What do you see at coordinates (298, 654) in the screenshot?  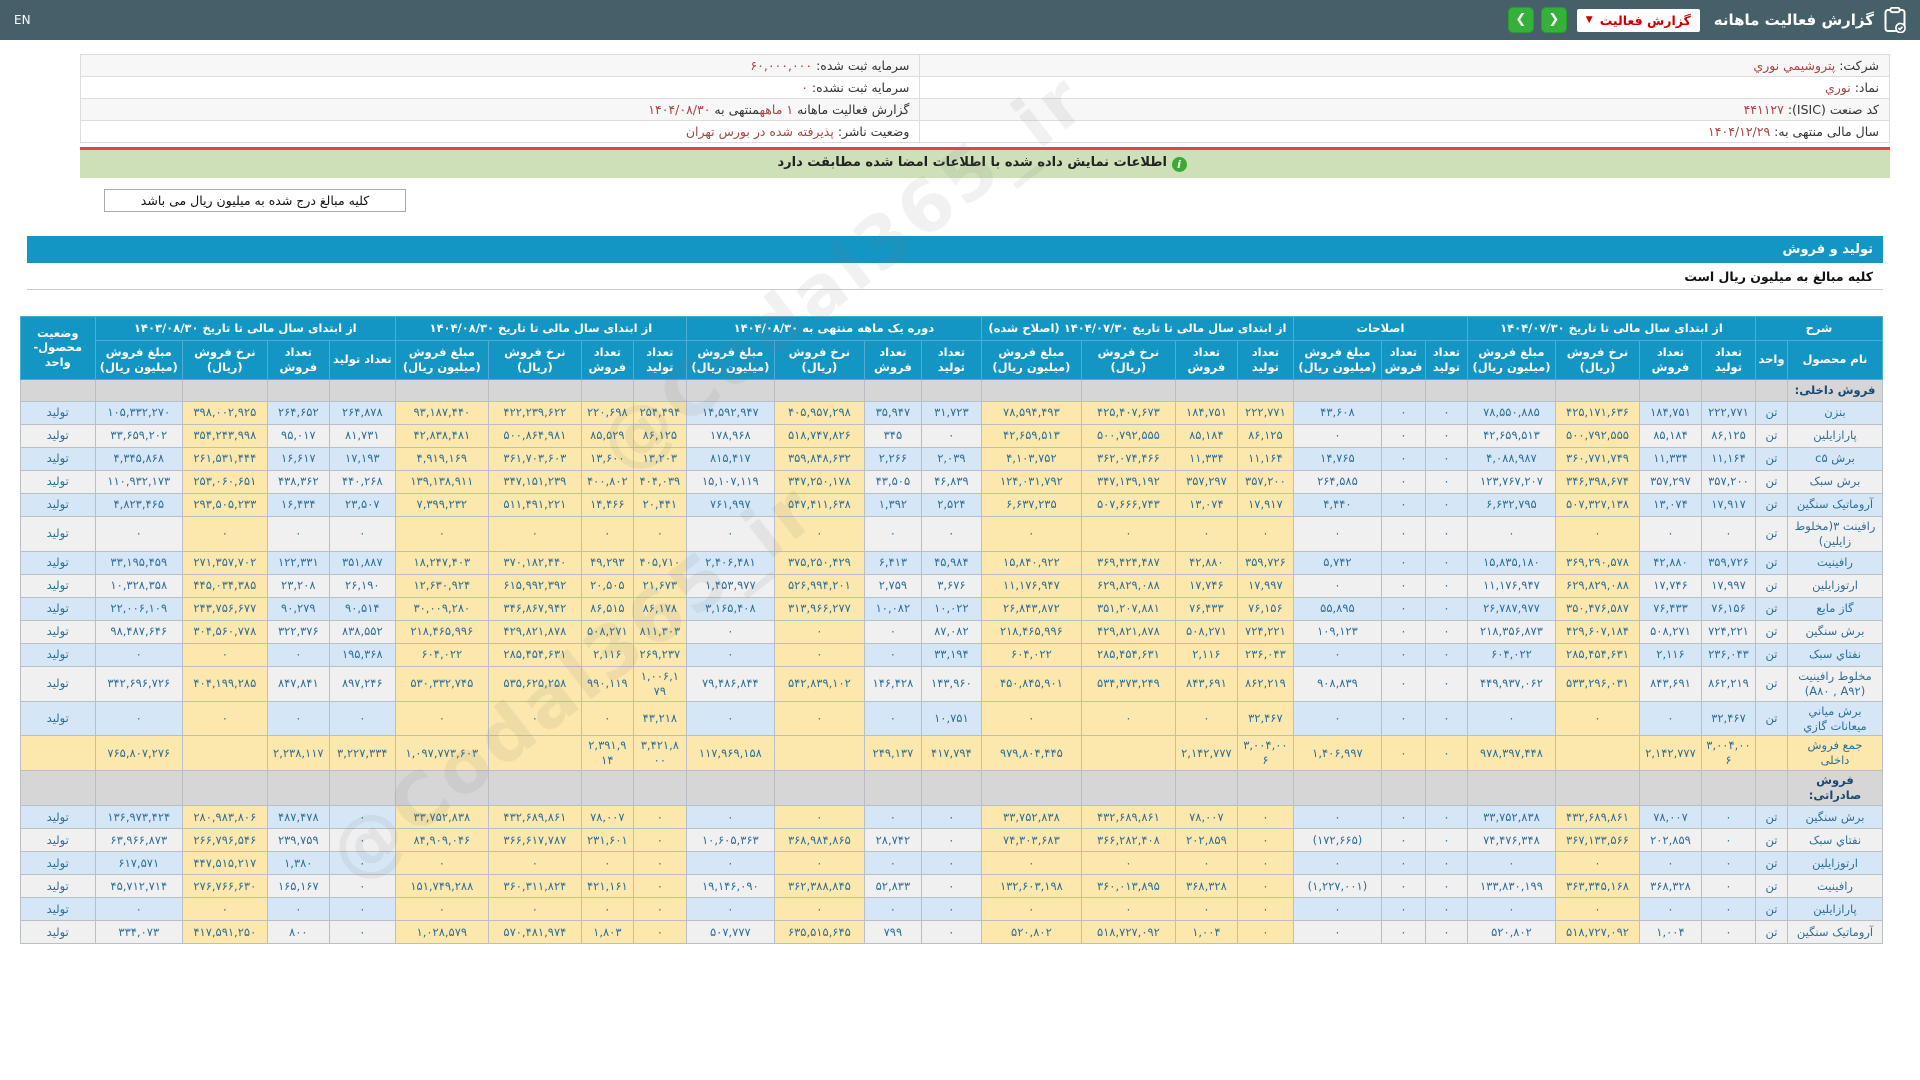 I see `value-cell-g6-sold: ۰` at bounding box center [298, 654].